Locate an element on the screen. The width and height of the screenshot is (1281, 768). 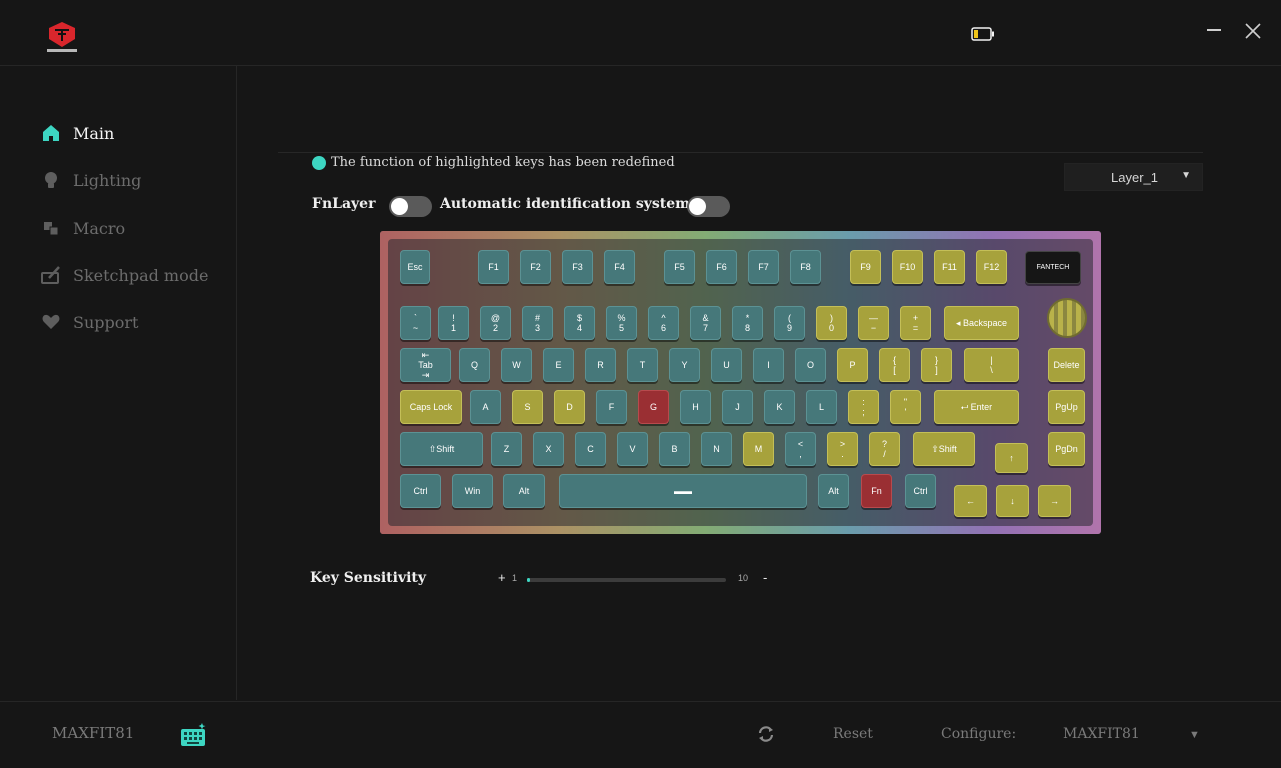
key-1: ! 1 is located at coordinates (453, 323).